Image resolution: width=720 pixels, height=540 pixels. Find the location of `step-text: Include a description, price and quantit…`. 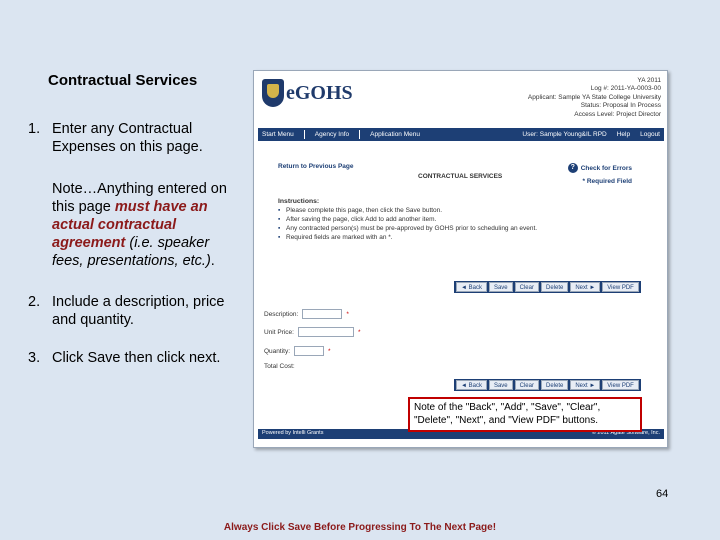

step-text: Include a description, price and quantit… is located at coordinates (138, 311).